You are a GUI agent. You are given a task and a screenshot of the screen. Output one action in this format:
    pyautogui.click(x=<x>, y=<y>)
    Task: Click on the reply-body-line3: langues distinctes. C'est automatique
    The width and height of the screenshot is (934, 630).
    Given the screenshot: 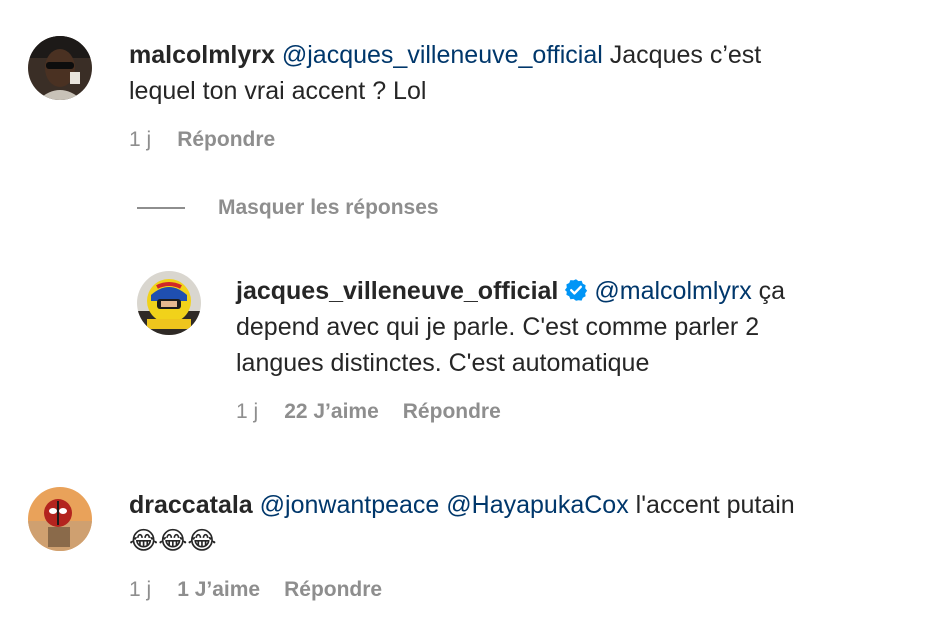 What is the action you would take?
    pyautogui.click(x=443, y=363)
    